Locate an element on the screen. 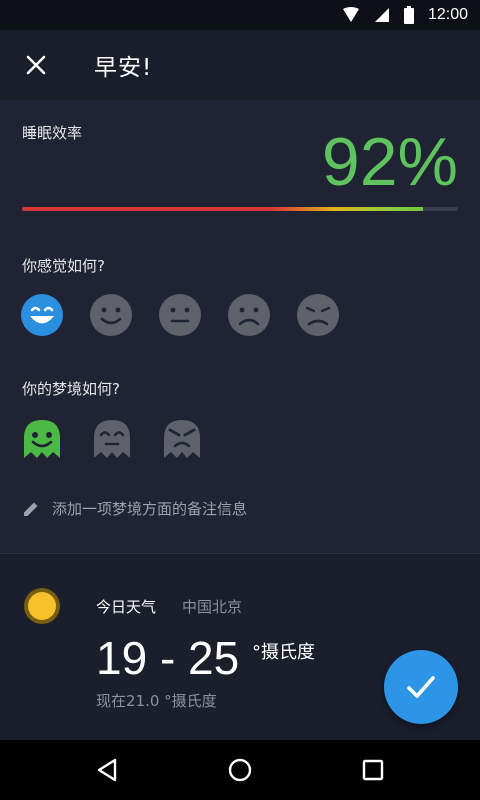 This screenshot has height=800, width=480. angry-ghost-icon is located at coordinates (182, 439).